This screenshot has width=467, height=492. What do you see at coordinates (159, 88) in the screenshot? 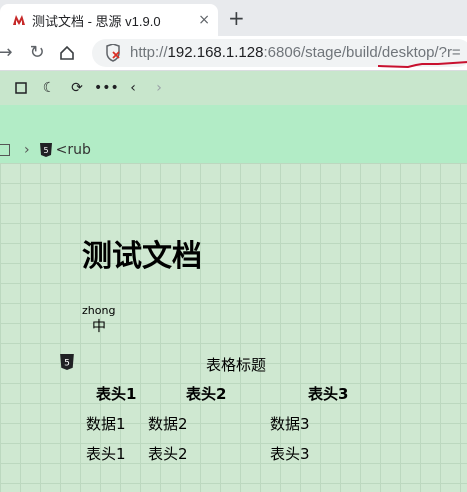
I see `forward-arrow-icon: ›` at bounding box center [159, 88].